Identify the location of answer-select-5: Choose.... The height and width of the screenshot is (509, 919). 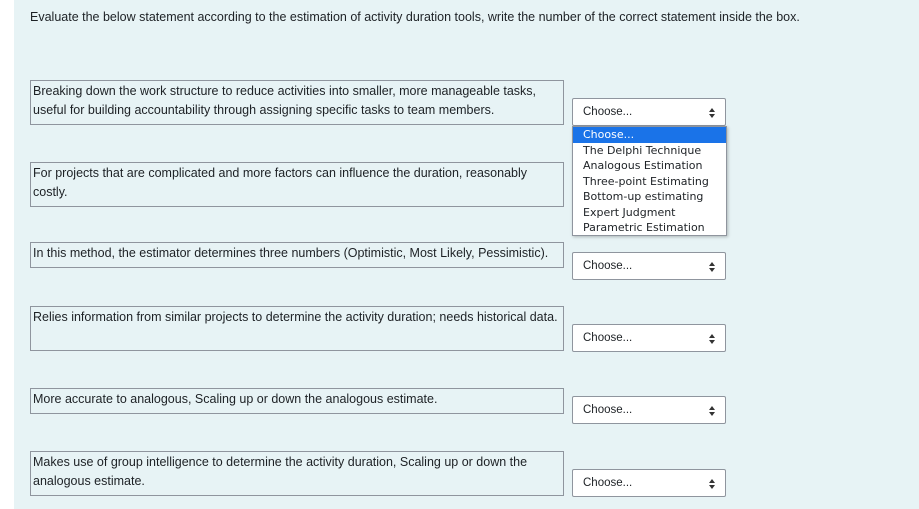
(649, 410).